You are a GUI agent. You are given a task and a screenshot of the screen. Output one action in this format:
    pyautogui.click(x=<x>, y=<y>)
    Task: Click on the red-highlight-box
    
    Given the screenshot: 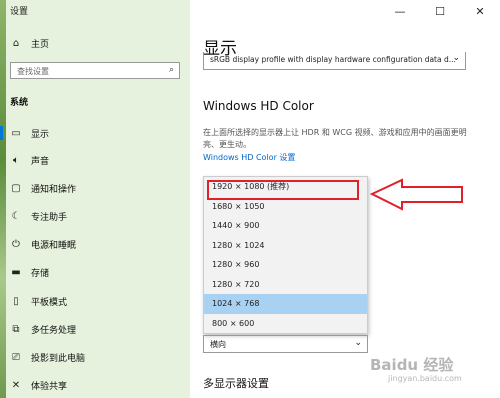 What is the action you would take?
    pyautogui.click(x=283, y=190)
    